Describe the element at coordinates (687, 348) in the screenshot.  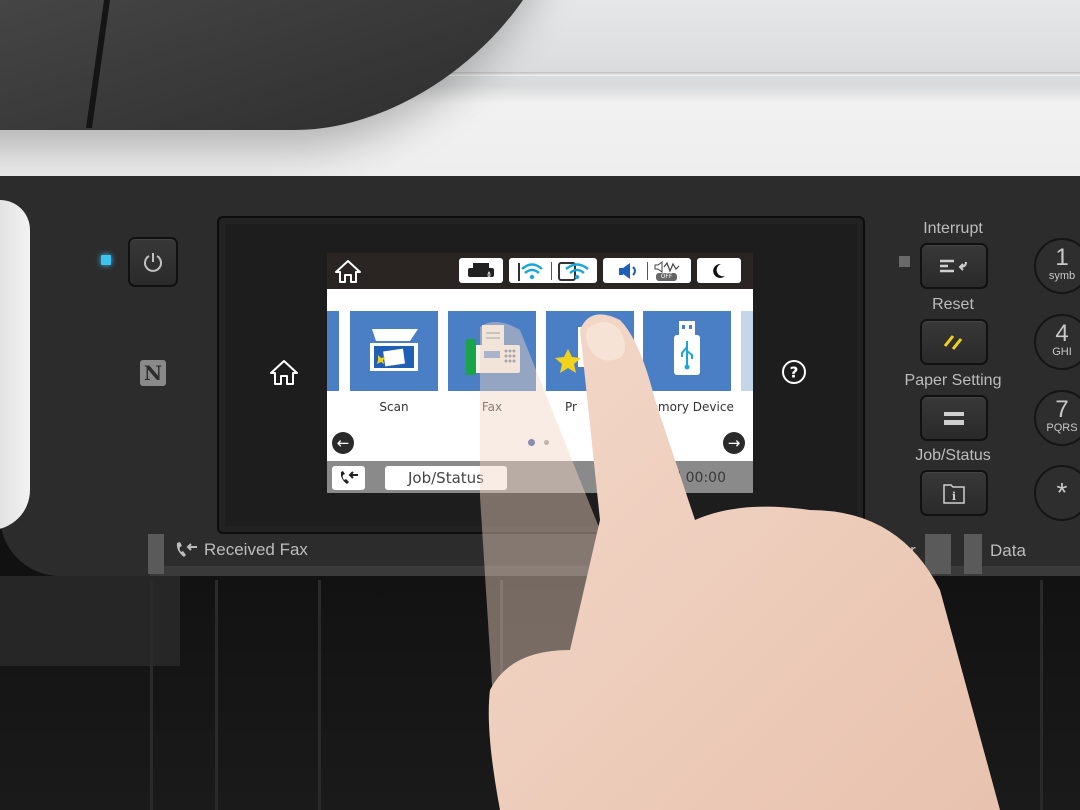
I see `usb-drive-icon` at that location.